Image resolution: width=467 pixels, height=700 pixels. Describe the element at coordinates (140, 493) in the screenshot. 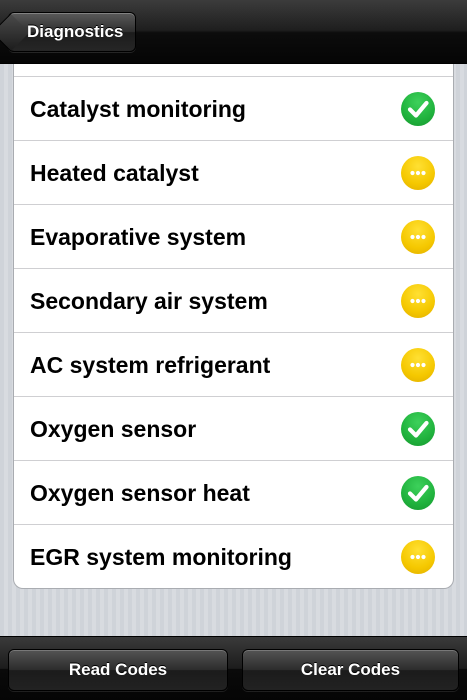

I see `monitor-label: Oxygen sensor heat` at that location.